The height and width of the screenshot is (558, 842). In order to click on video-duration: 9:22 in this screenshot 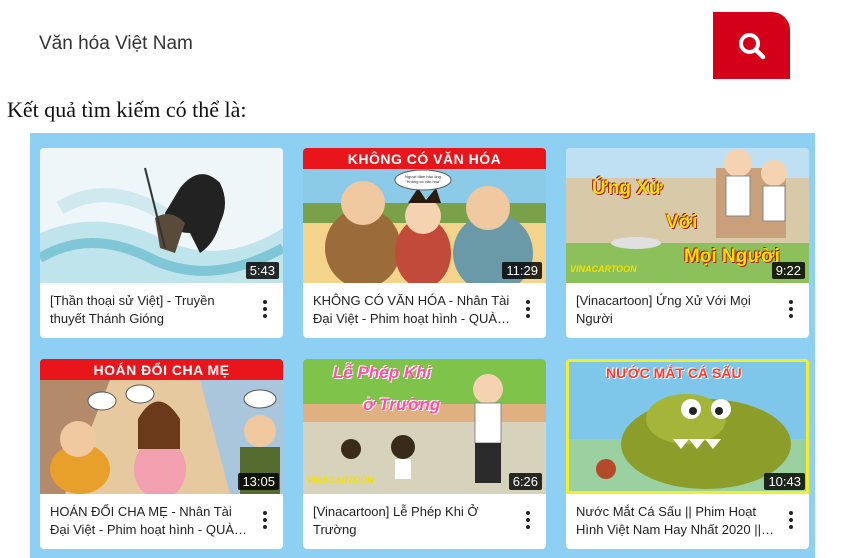, I will do `click(788, 270)`.